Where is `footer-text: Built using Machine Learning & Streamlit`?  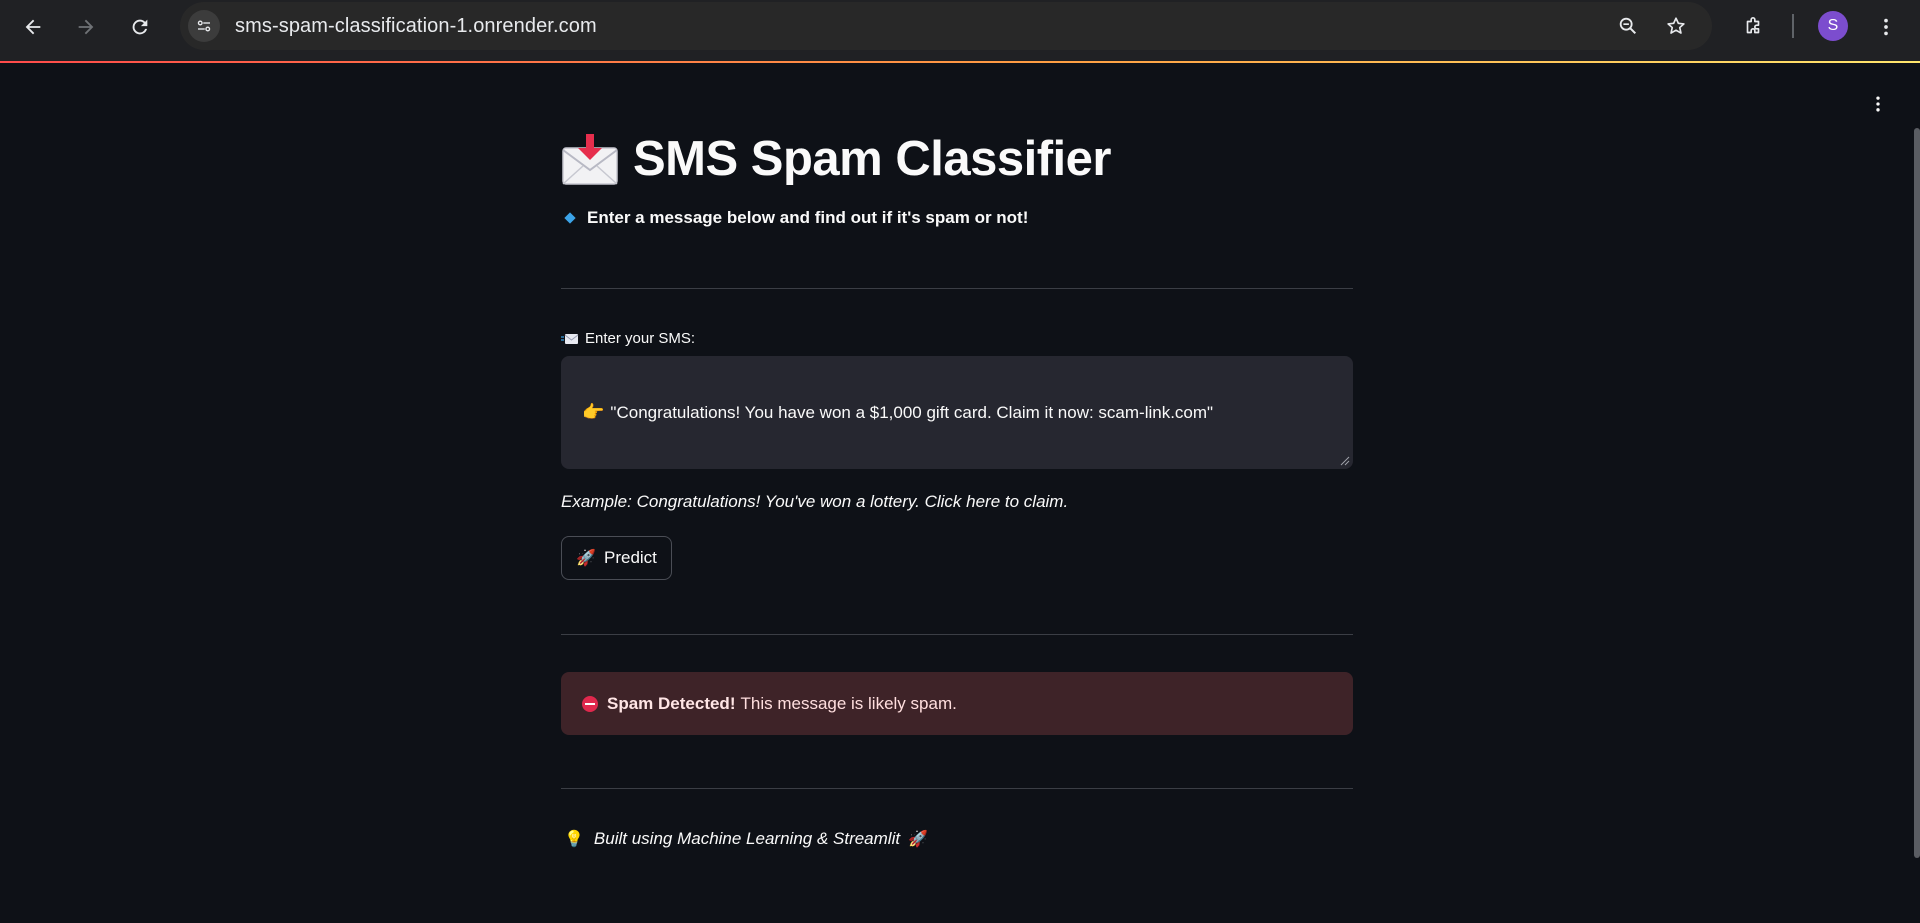 footer-text: Built using Machine Learning & Streamlit is located at coordinates (747, 838).